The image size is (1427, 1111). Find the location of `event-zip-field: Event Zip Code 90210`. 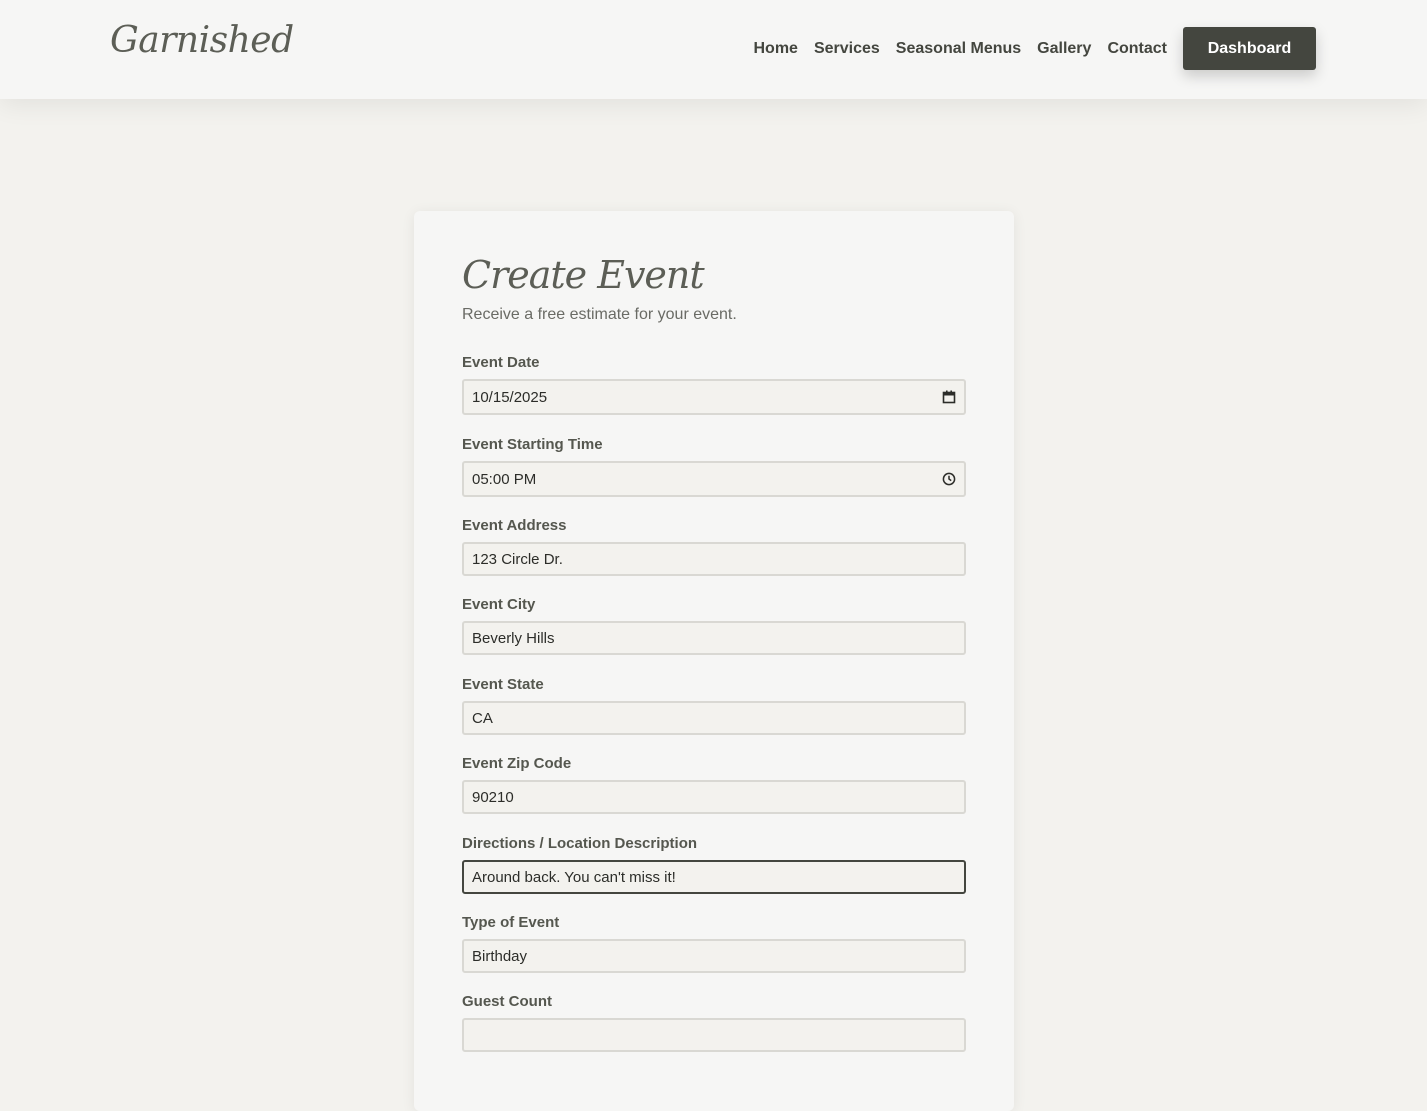

event-zip-field: Event Zip Code 90210 is located at coordinates (714, 784).